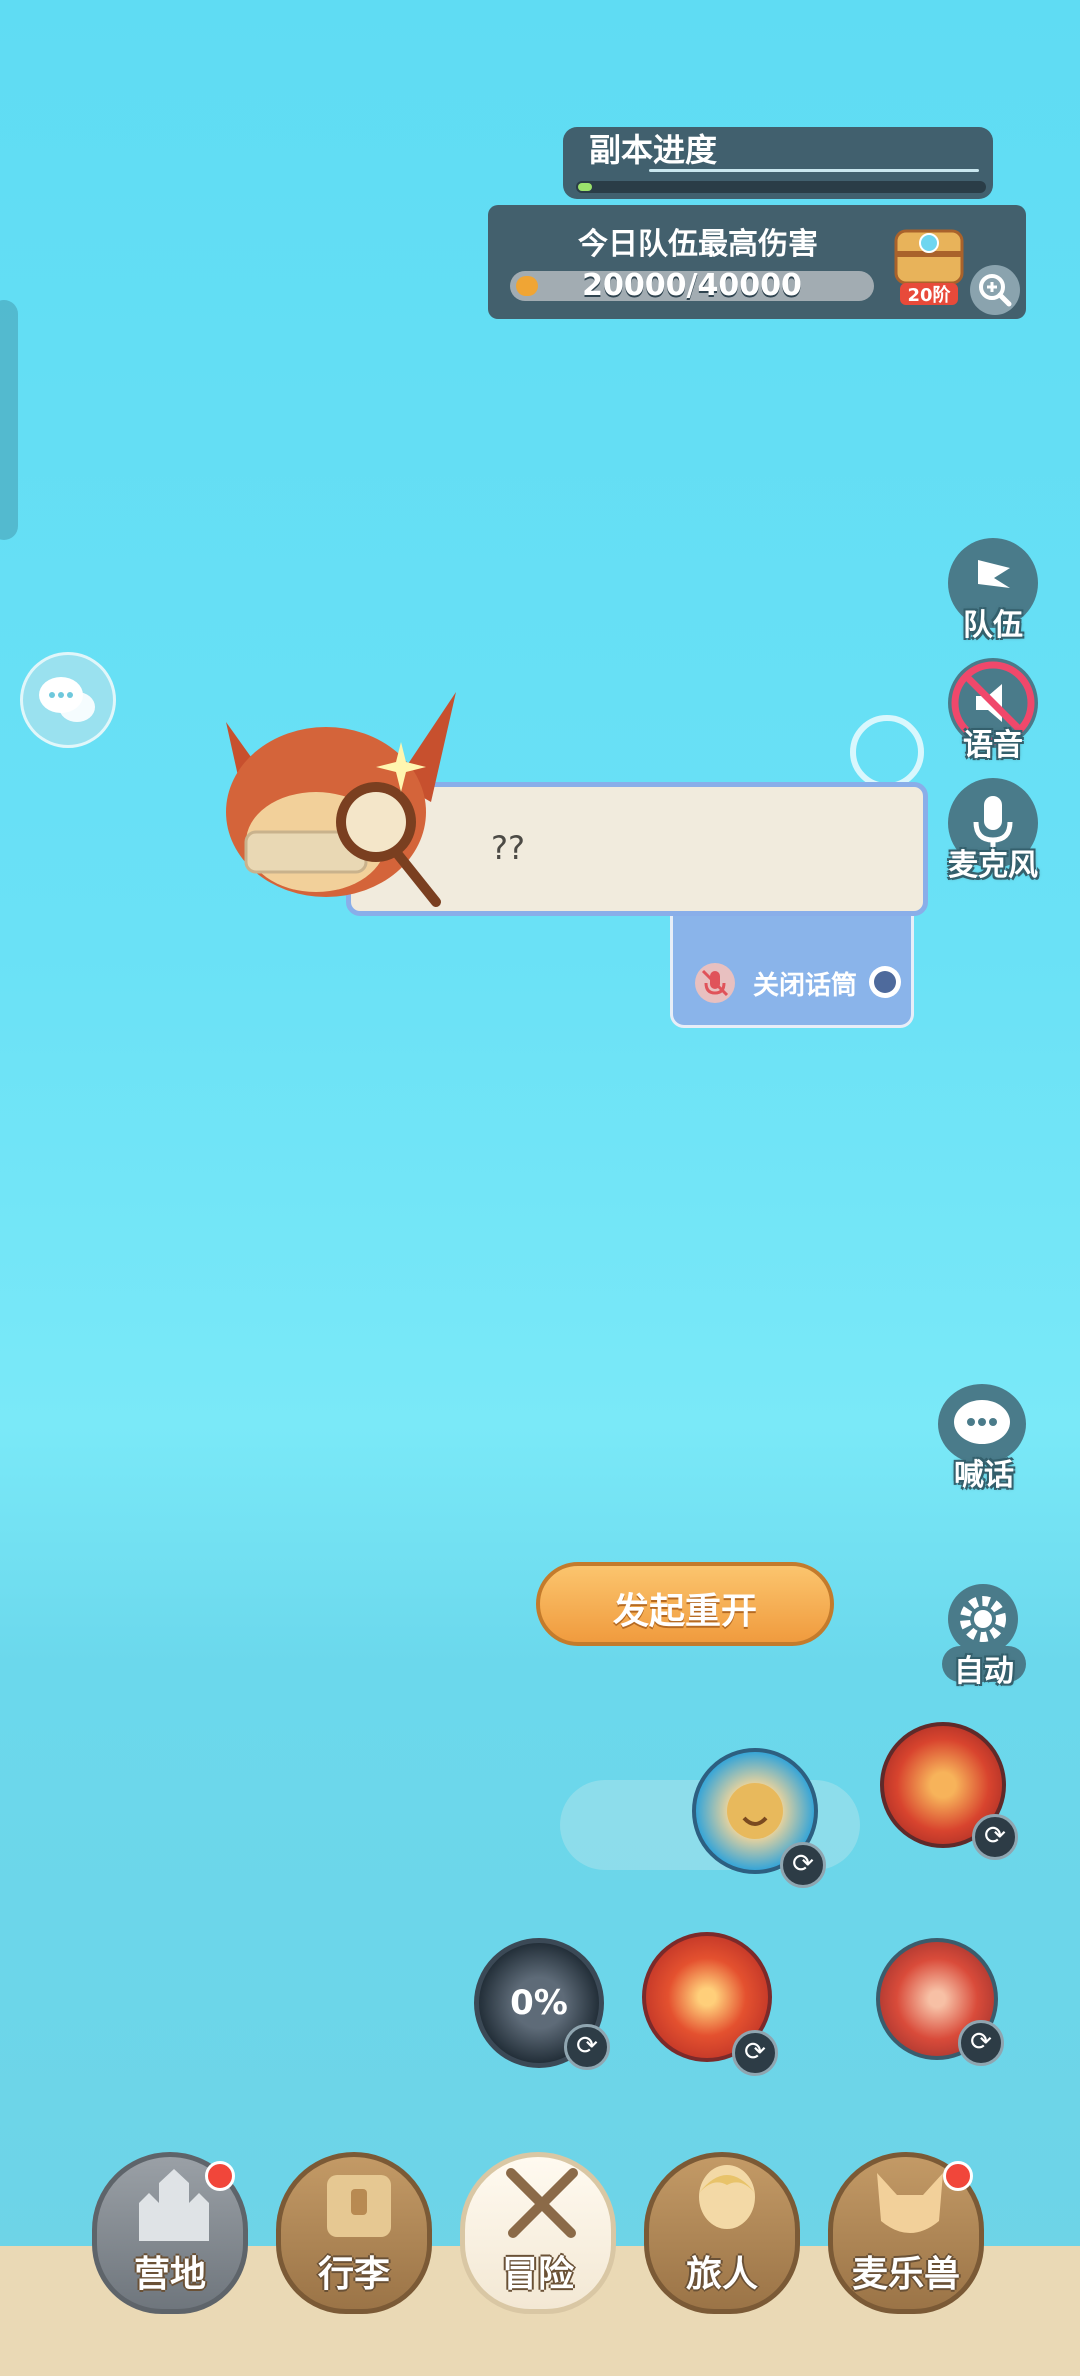 Image resolution: width=1080 pixels, height=2376 pixels. I want to click on auto-label: 自动, so click(984, 1671).